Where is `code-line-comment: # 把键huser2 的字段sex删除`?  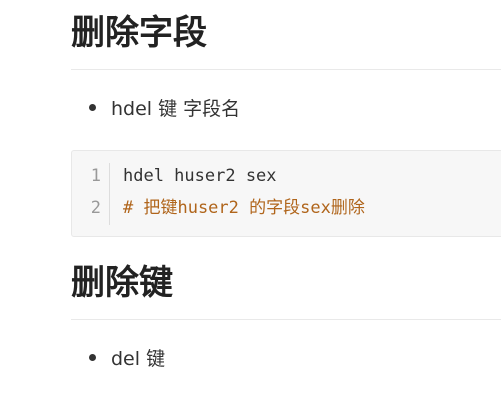
code-line-comment: # 把键huser2 的字段sex删除 is located at coordinates (244, 208).